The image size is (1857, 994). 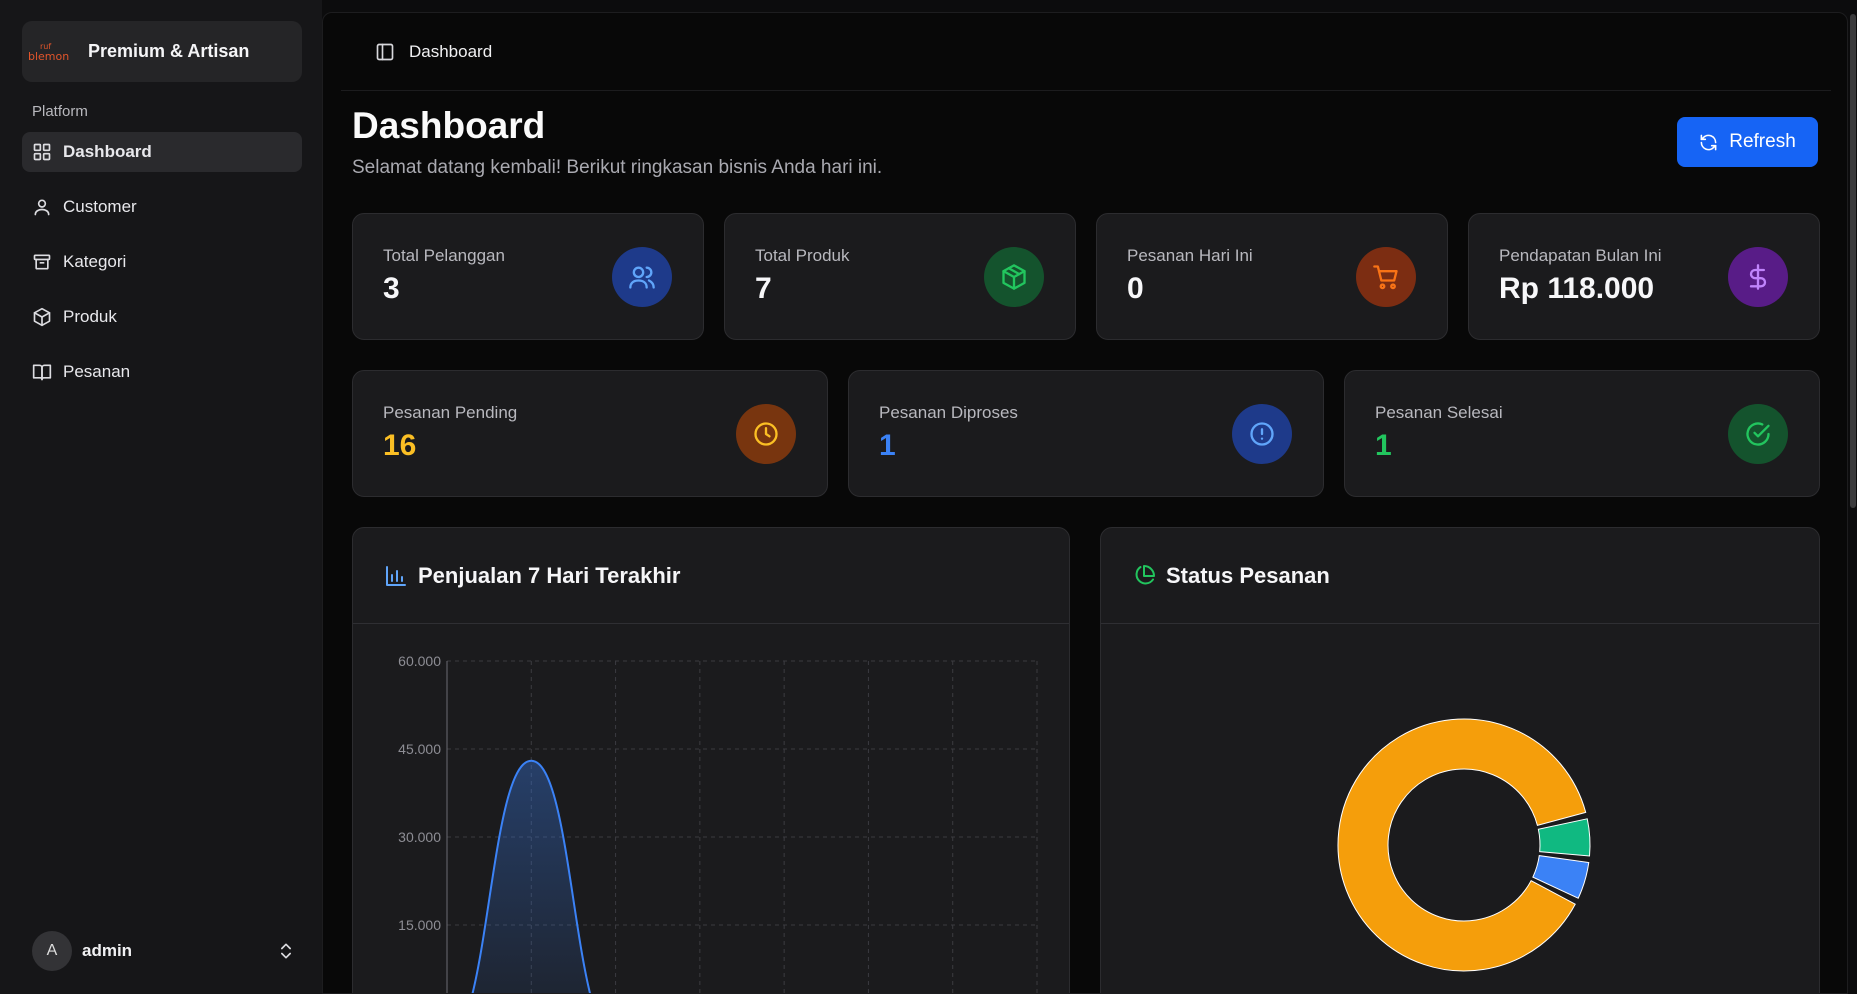 I want to click on check-circle-icon, so click(x=1758, y=434).